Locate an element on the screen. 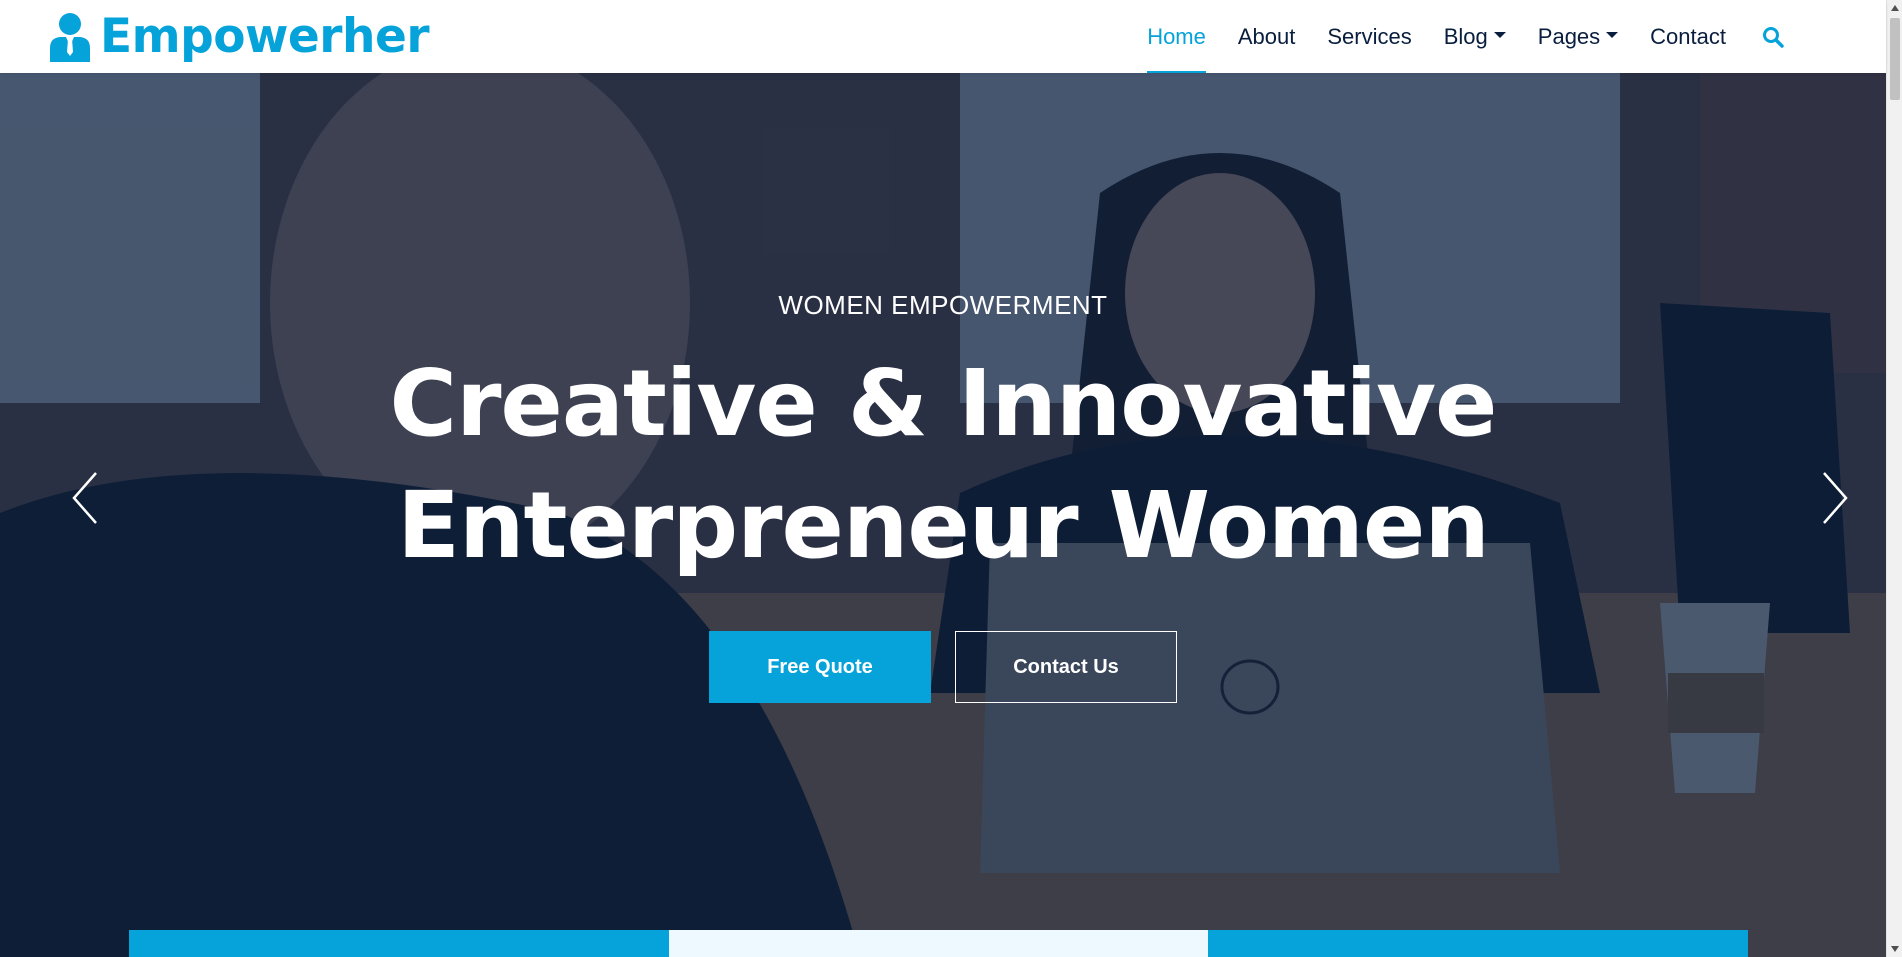 The image size is (1902, 957). nav-blog-label: Blog is located at coordinates (1465, 36).